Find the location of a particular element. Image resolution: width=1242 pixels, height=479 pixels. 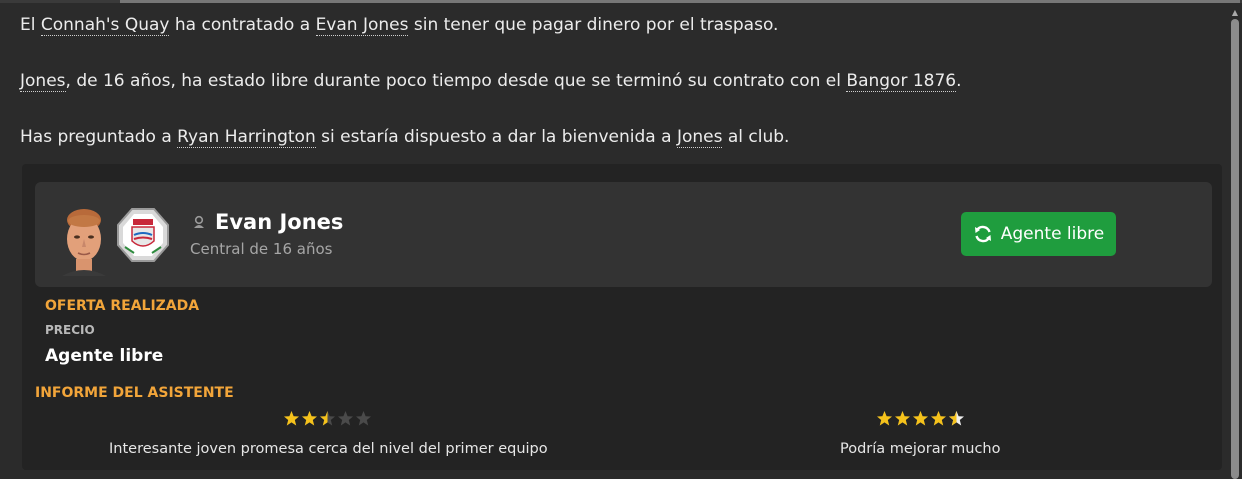

player-link-evan-jones: Evan Jones is located at coordinates (362, 25).